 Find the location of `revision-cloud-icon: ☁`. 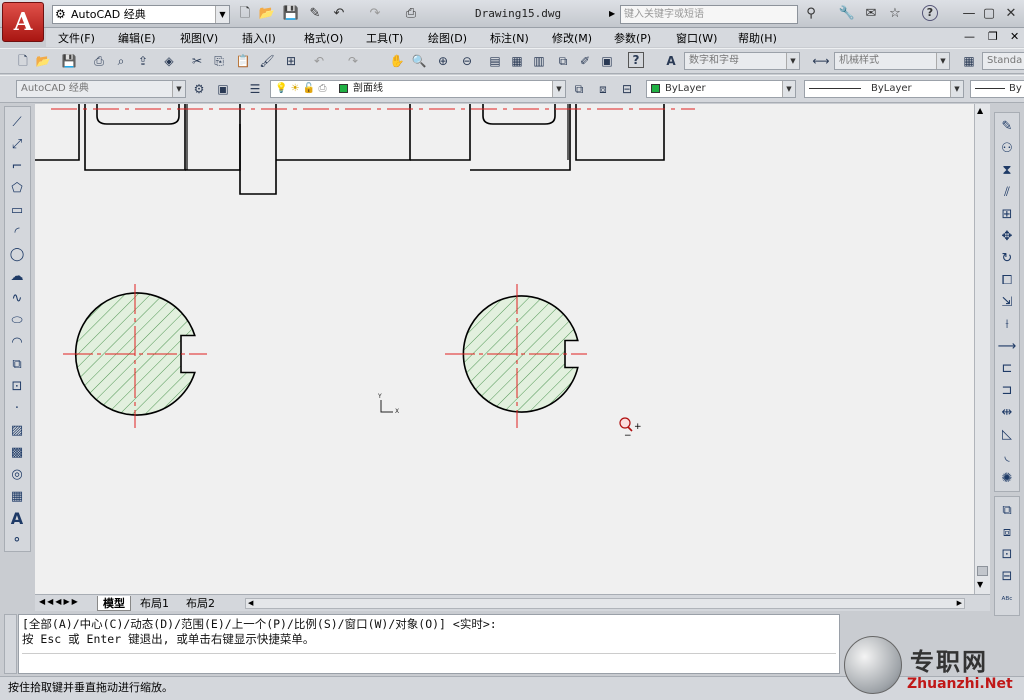

revision-cloud-icon: ☁ is located at coordinates (17, 277).